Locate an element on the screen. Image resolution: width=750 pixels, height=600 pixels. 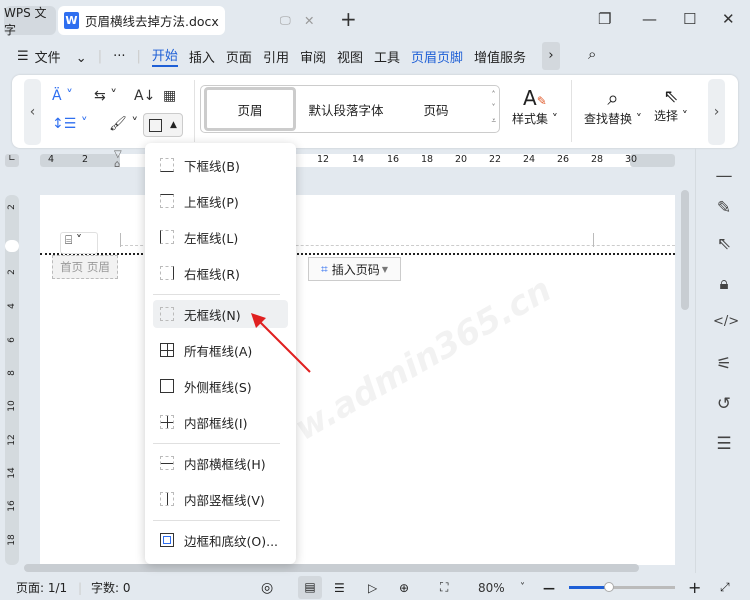
zoom-level: 80% is located at coordinates (491, 588).